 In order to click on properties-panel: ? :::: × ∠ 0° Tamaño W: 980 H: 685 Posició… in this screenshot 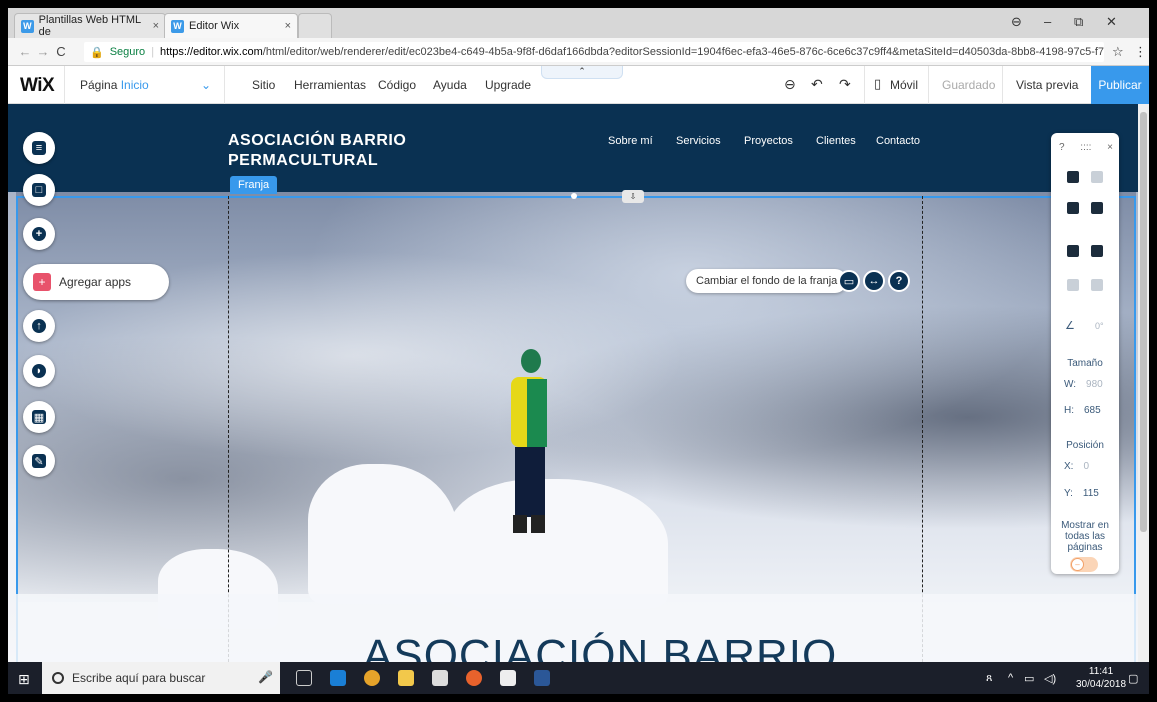, I will do `click(1085, 353)`.